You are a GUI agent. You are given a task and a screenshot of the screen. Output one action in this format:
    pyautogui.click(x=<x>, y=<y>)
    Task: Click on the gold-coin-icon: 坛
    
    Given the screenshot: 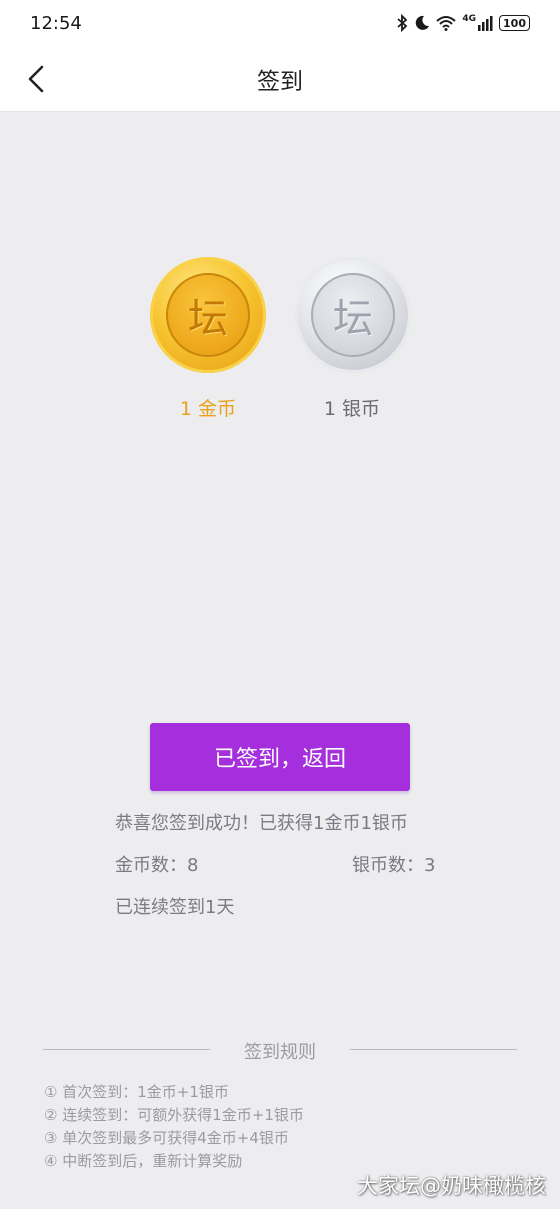 What is the action you would take?
    pyautogui.click(x=208, y=315)
    